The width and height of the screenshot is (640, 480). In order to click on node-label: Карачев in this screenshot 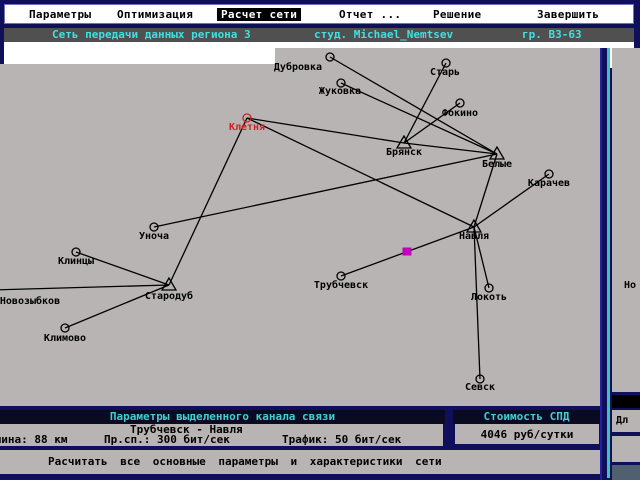, I will do `click(549, 183)`.